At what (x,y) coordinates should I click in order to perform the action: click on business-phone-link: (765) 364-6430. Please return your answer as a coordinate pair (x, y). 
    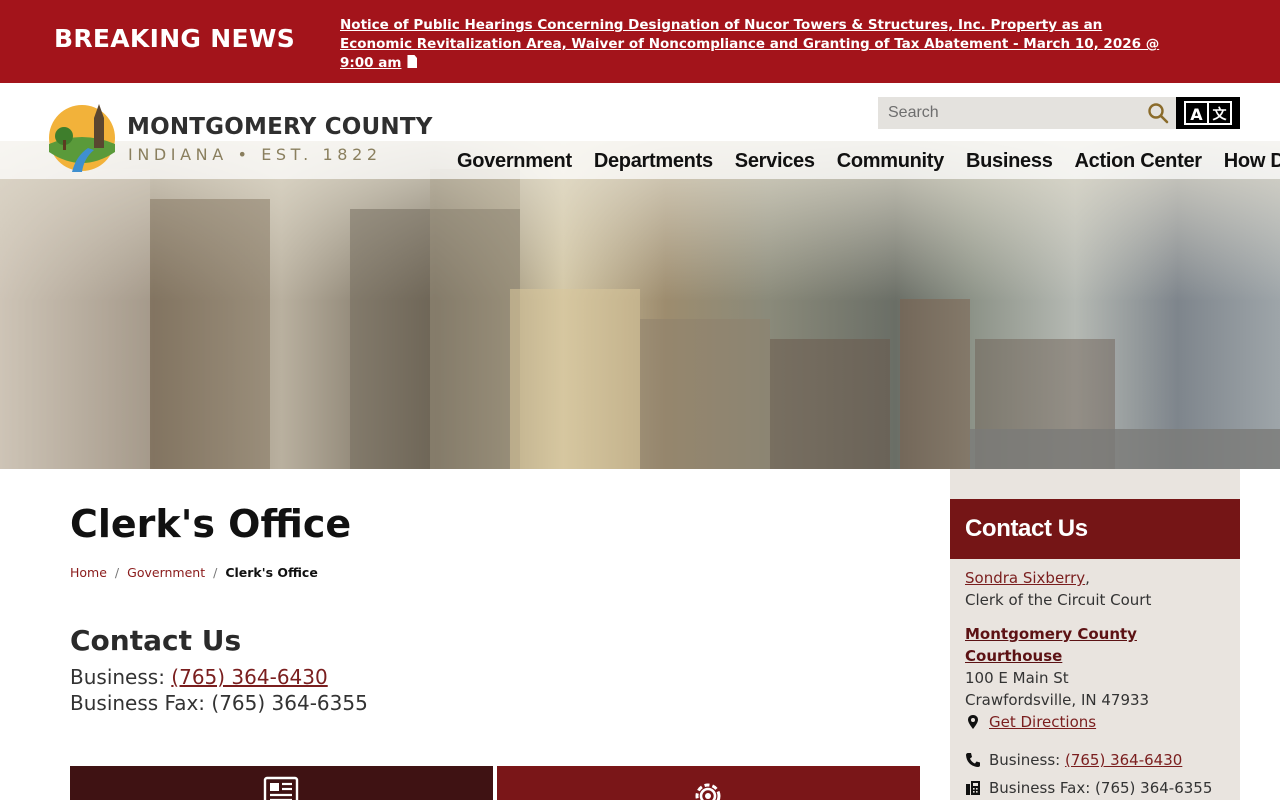
    Looking at the image, I should click on (249, 677).